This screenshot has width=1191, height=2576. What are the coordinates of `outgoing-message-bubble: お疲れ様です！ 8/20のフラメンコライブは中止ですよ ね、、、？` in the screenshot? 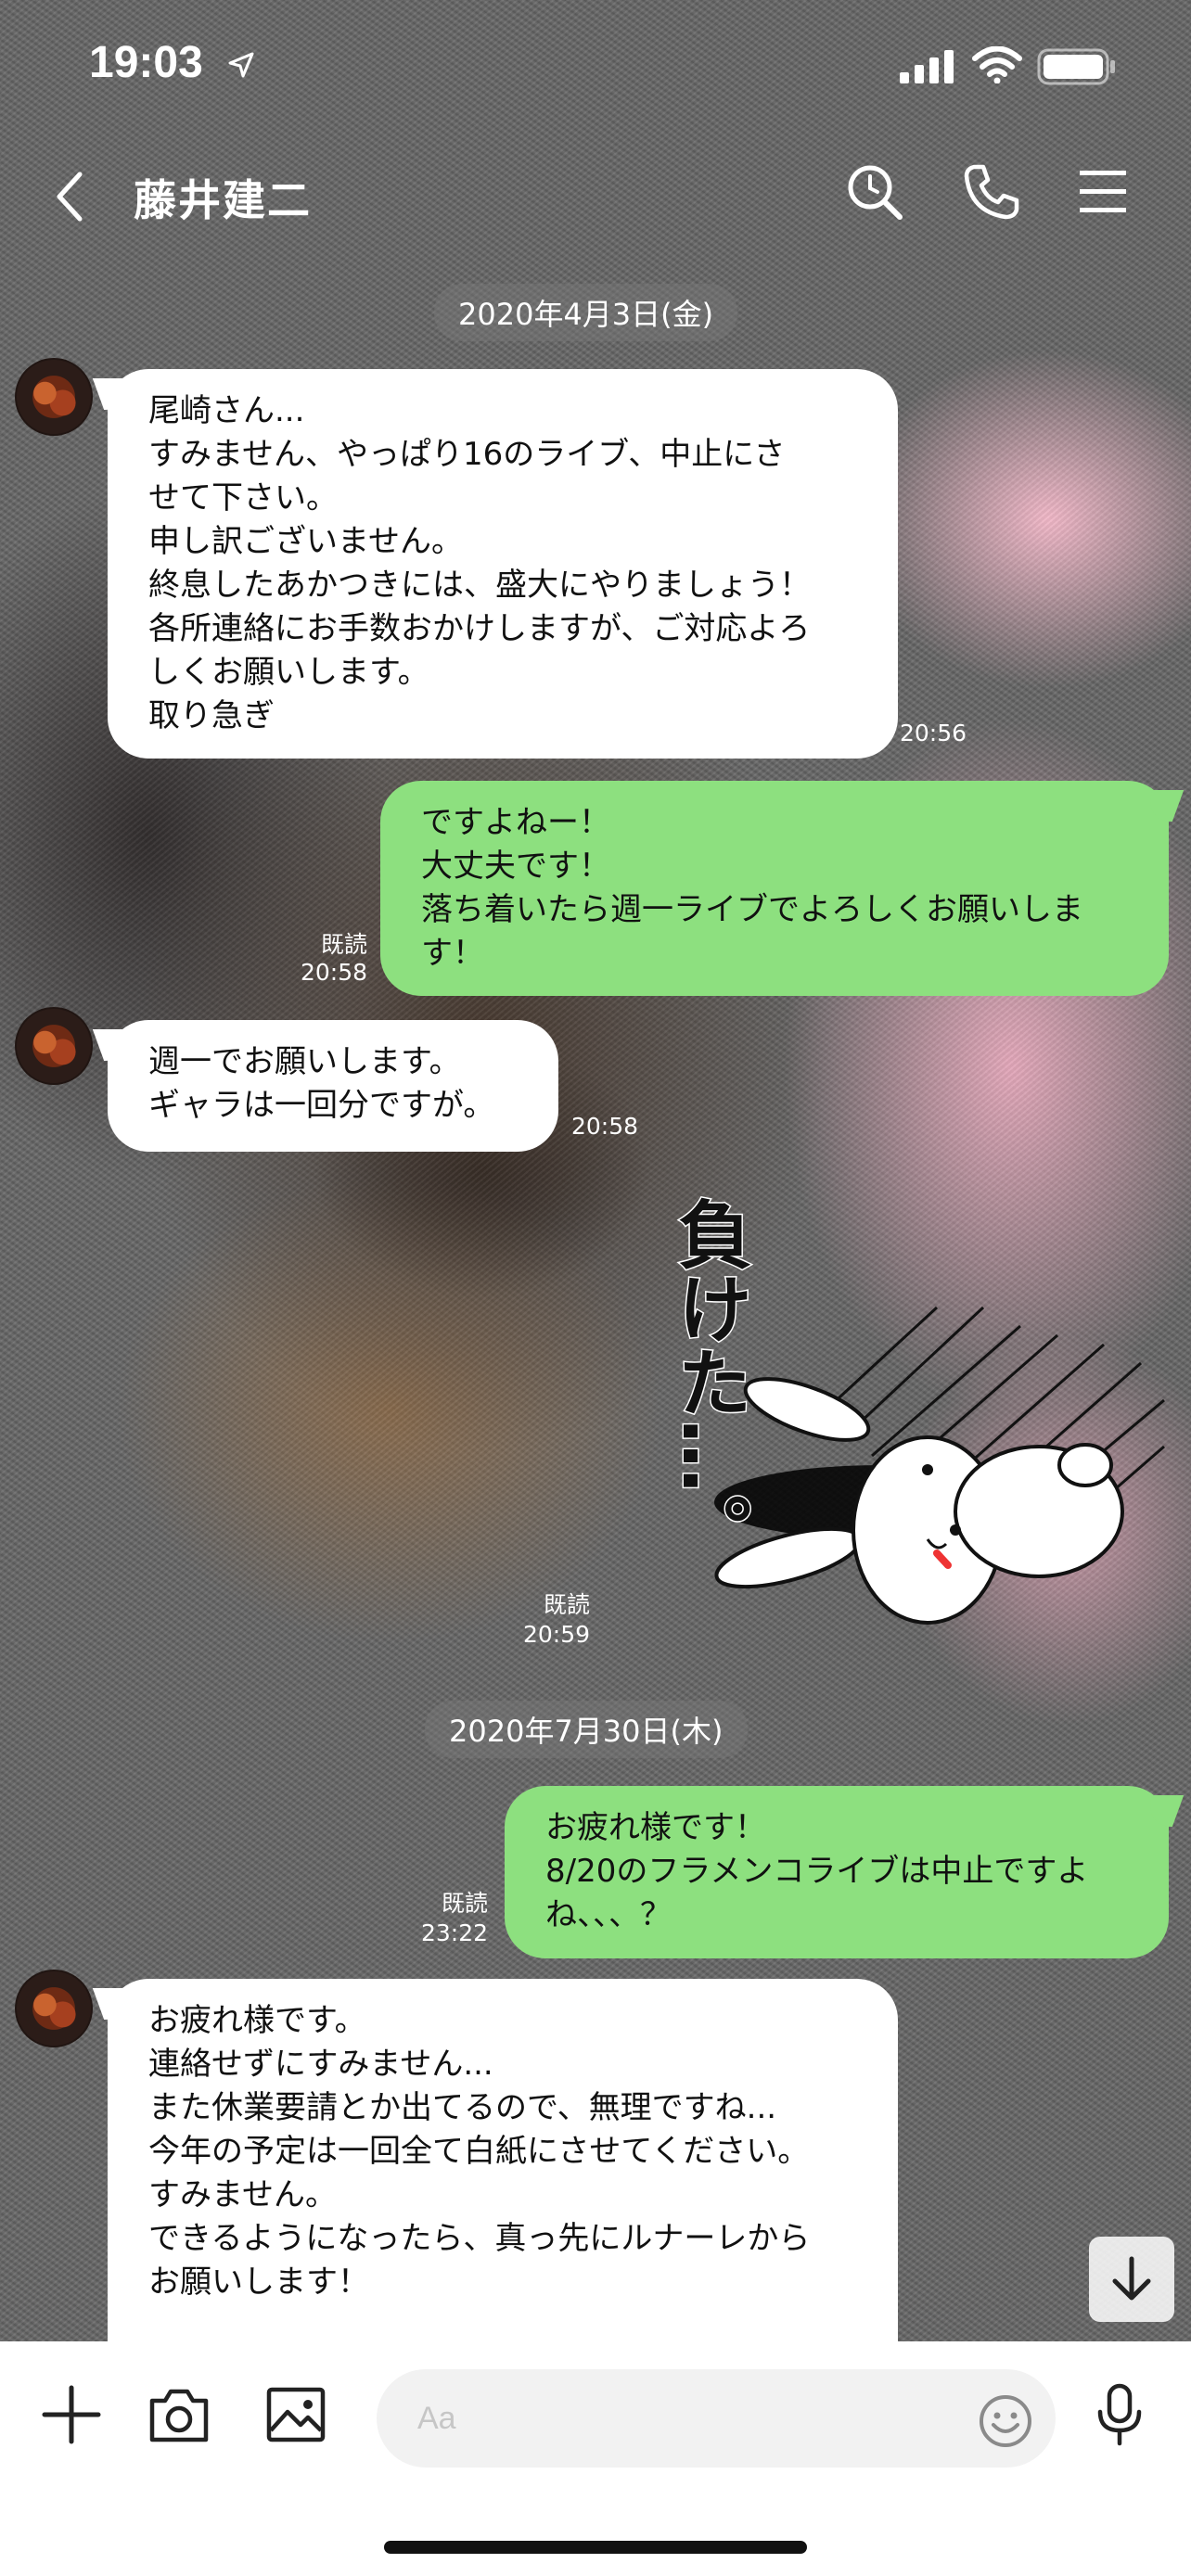 It's located at (837, 1872).